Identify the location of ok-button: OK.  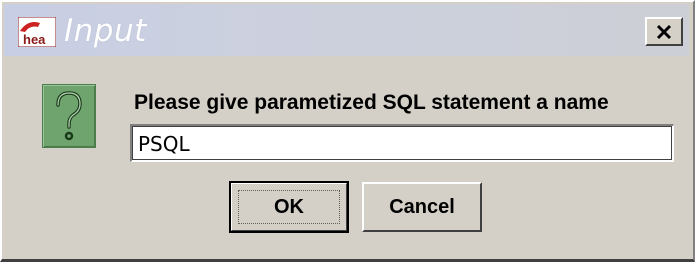
(289, 207).